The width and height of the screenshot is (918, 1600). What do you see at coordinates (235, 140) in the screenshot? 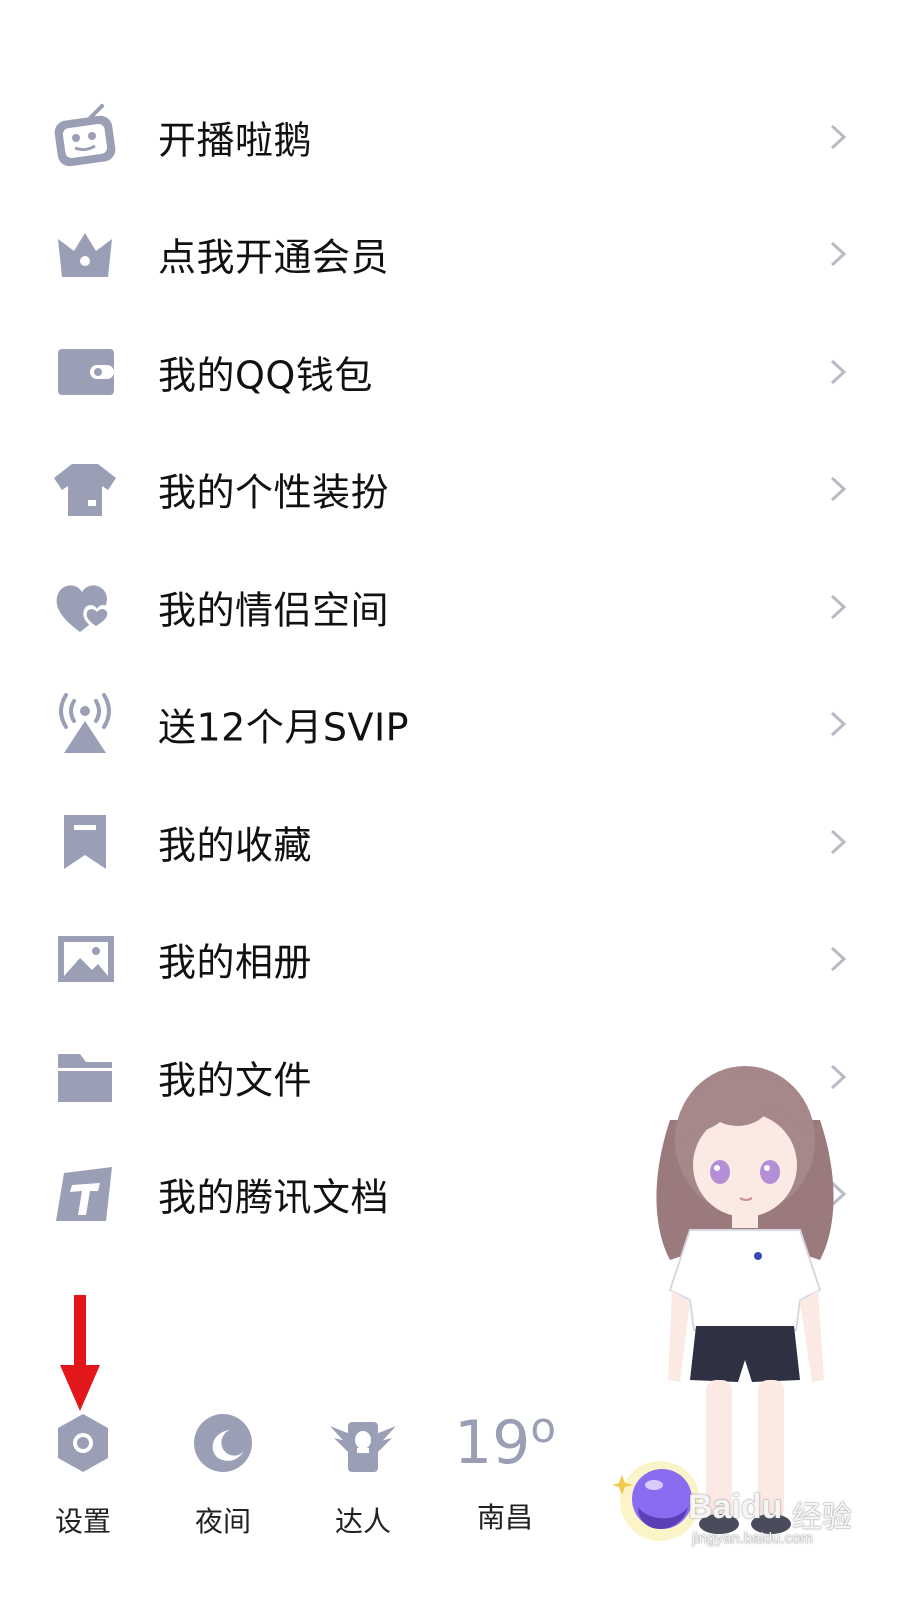
I see `menu-item-label: 开播啦鹅` at bounding box center [235, 140].